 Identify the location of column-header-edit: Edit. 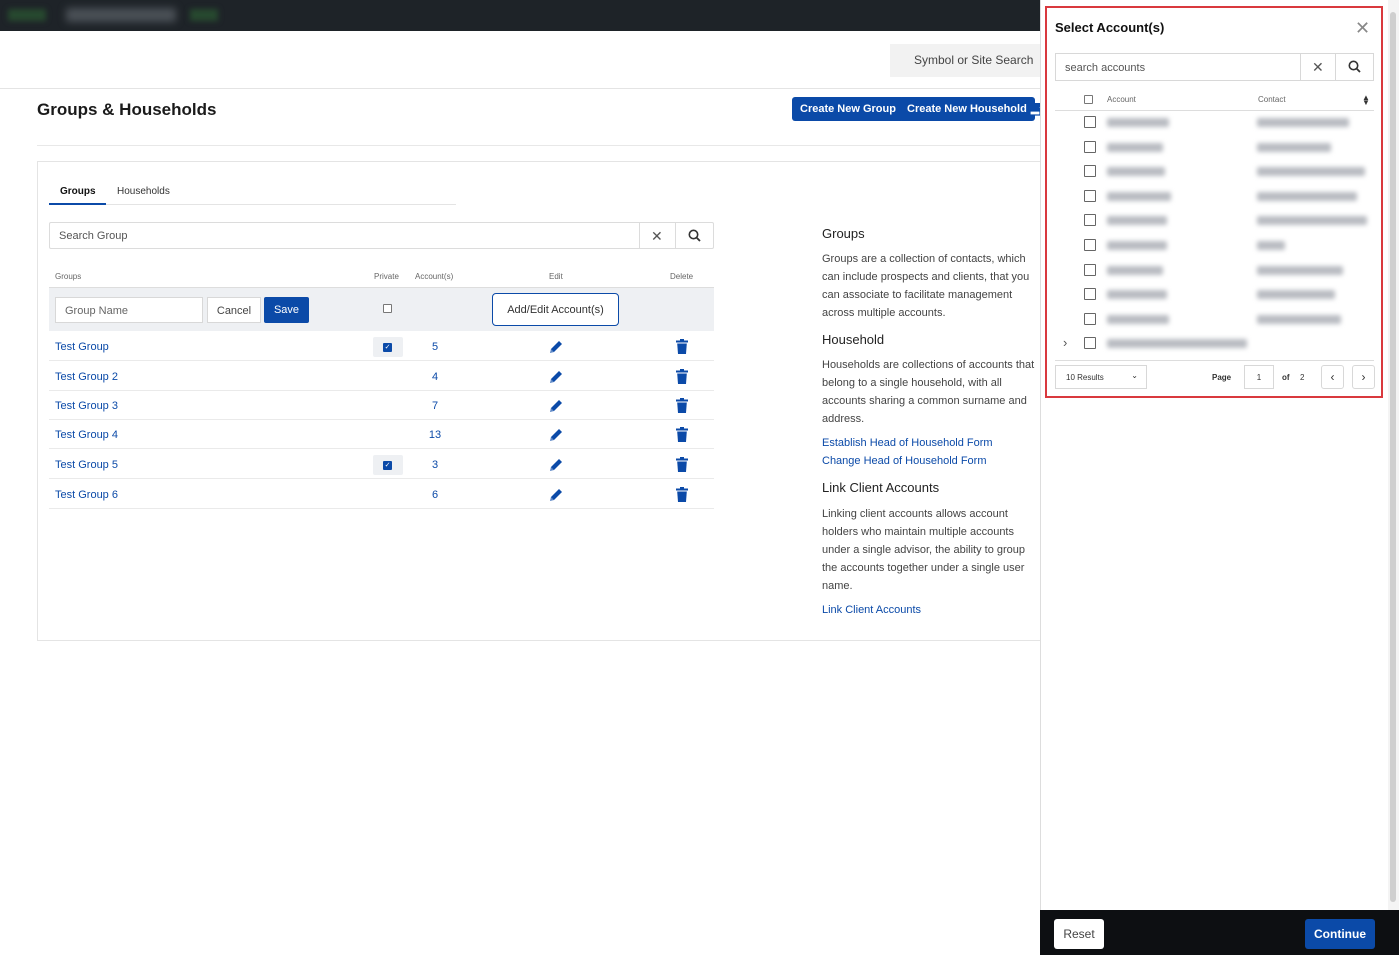
(556, 276).